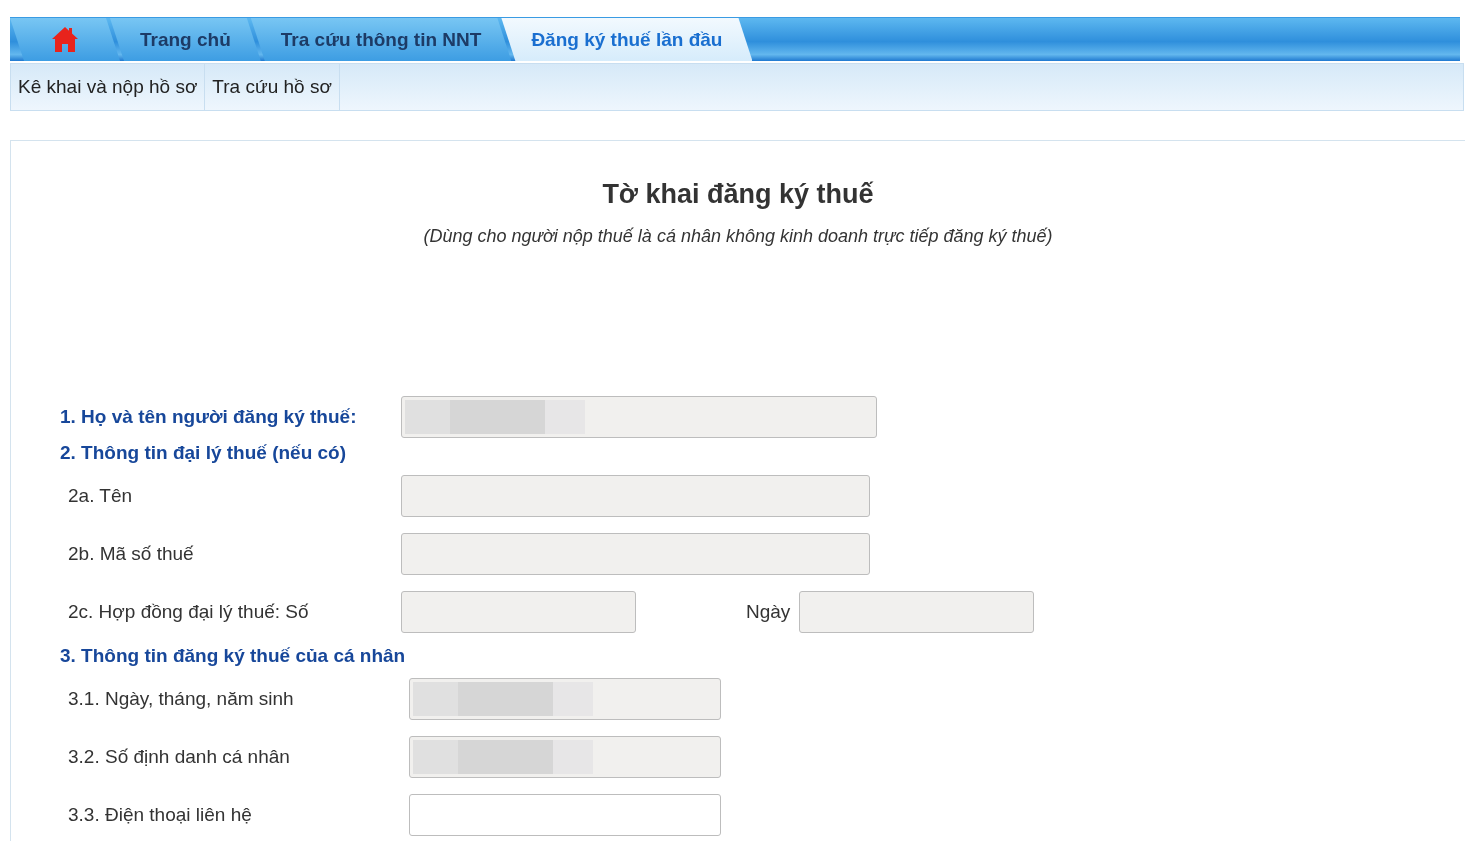  Describe the element at coordinates (188, 612) in the screenshot. I see `field-label: 2c. Hợp đồng đại lý thuế: Số` at that location.